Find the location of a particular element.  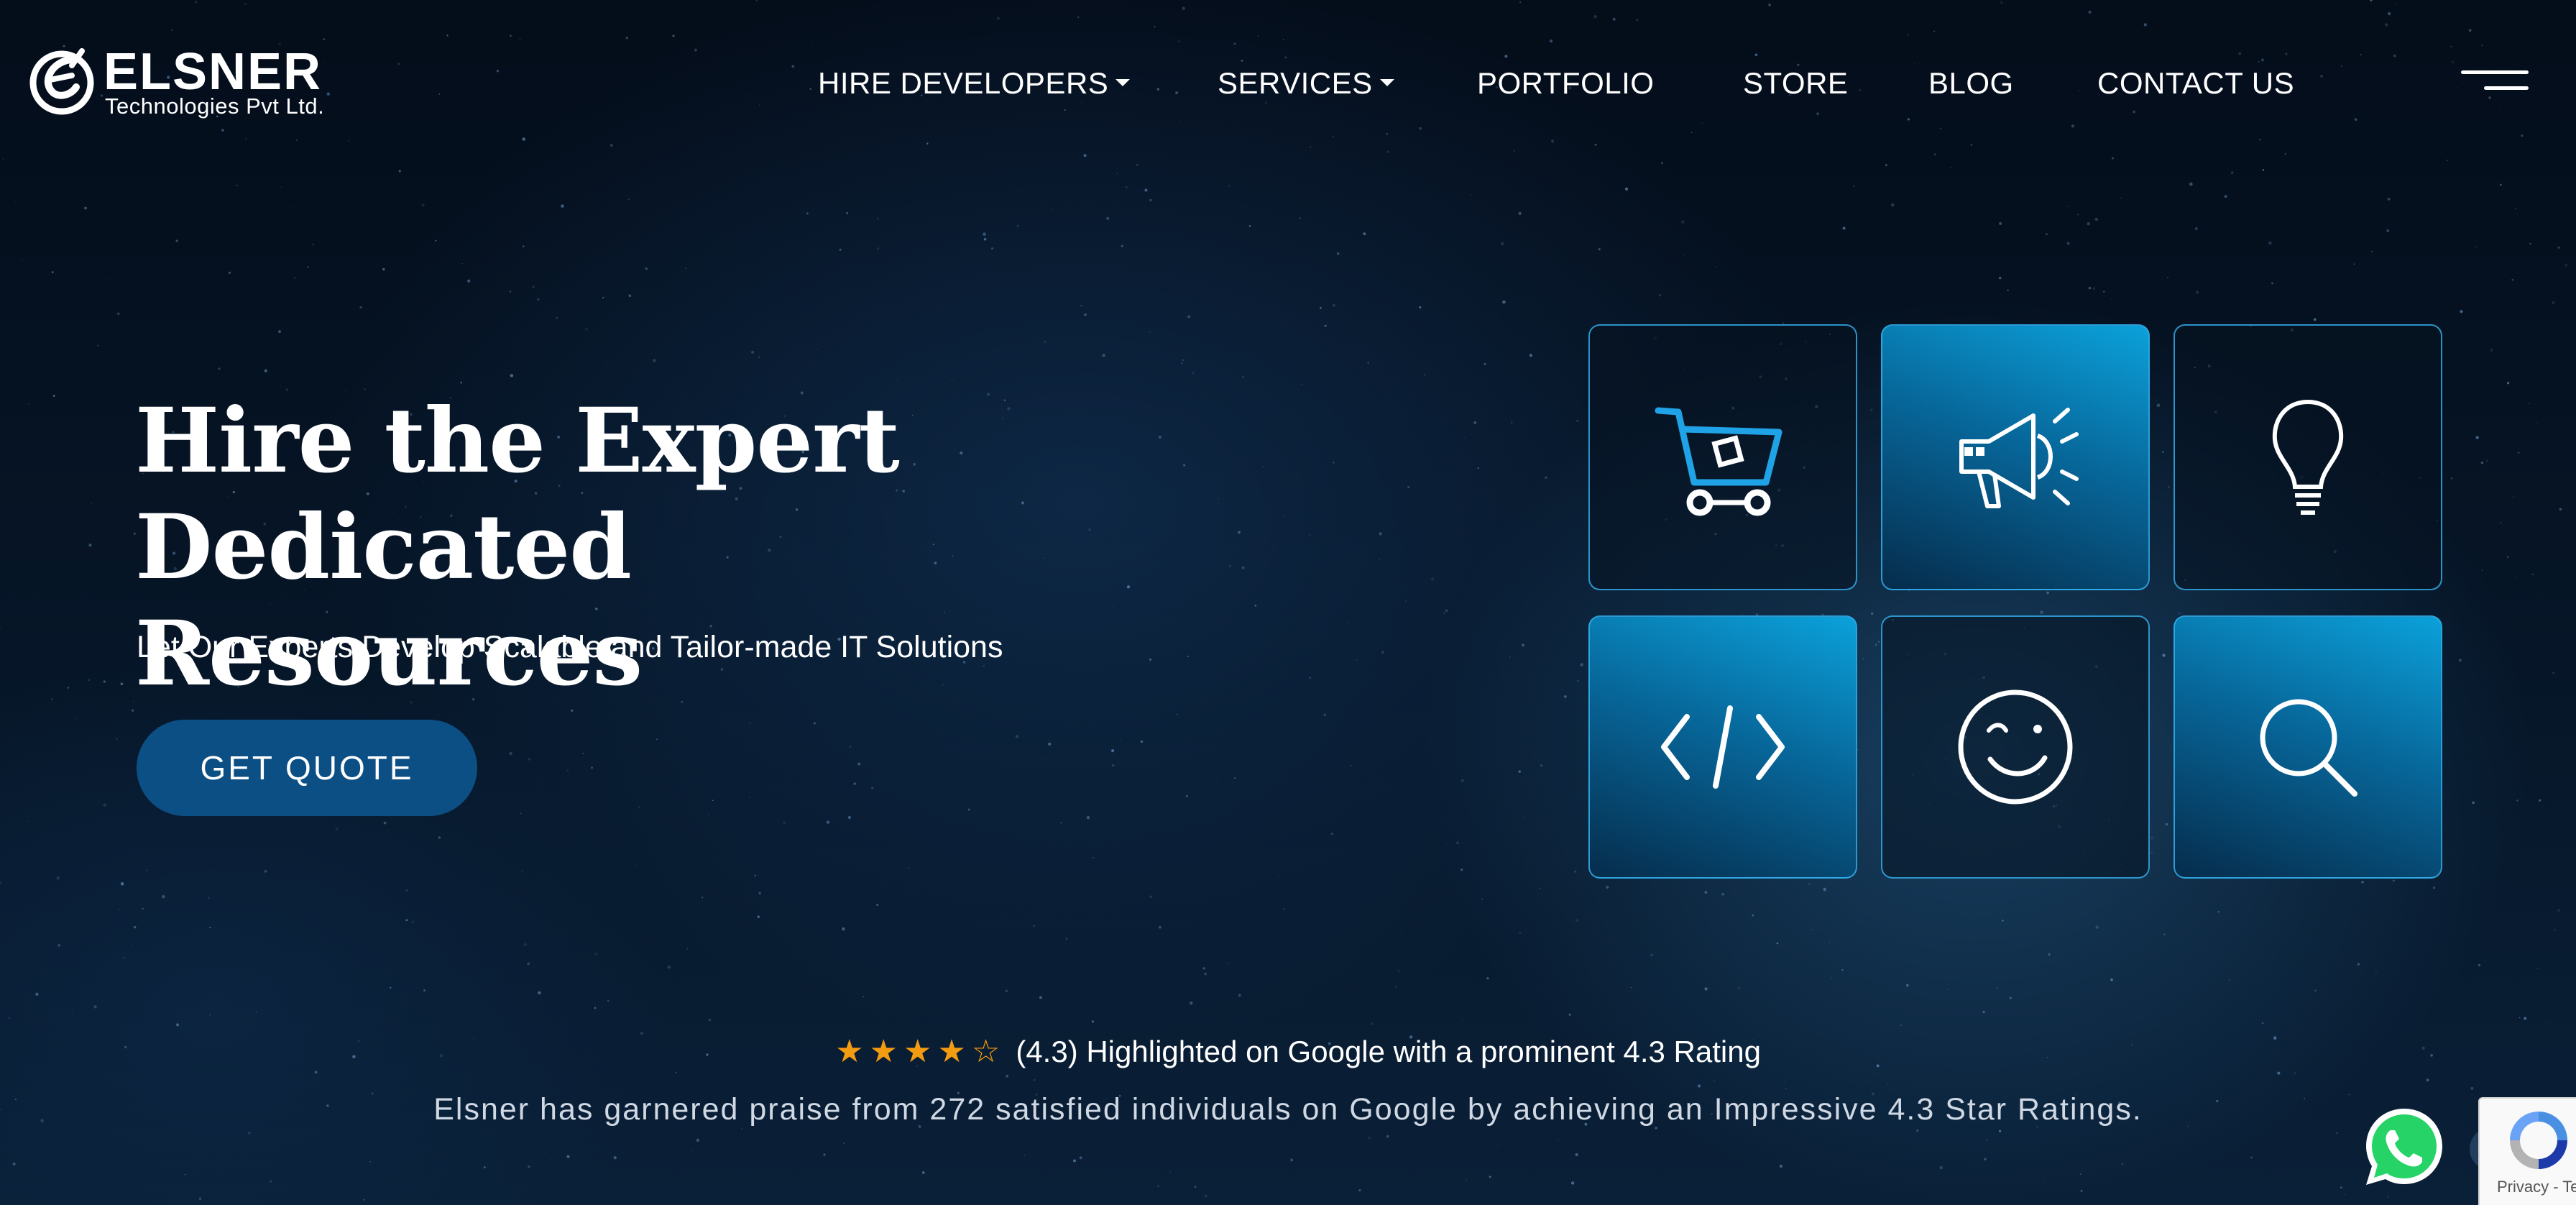

nav-item-label: HIRE DEVELOPERS is located at coordinates (963, 83).